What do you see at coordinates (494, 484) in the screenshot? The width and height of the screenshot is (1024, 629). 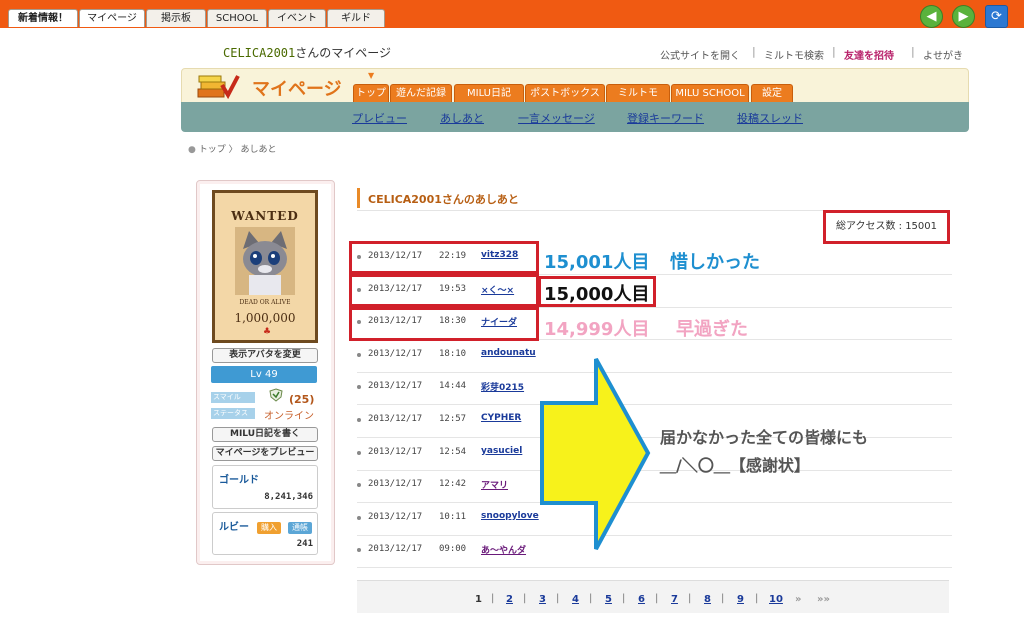 I see `visitor-name-link: アマリ` at bounding box center [494, 484].